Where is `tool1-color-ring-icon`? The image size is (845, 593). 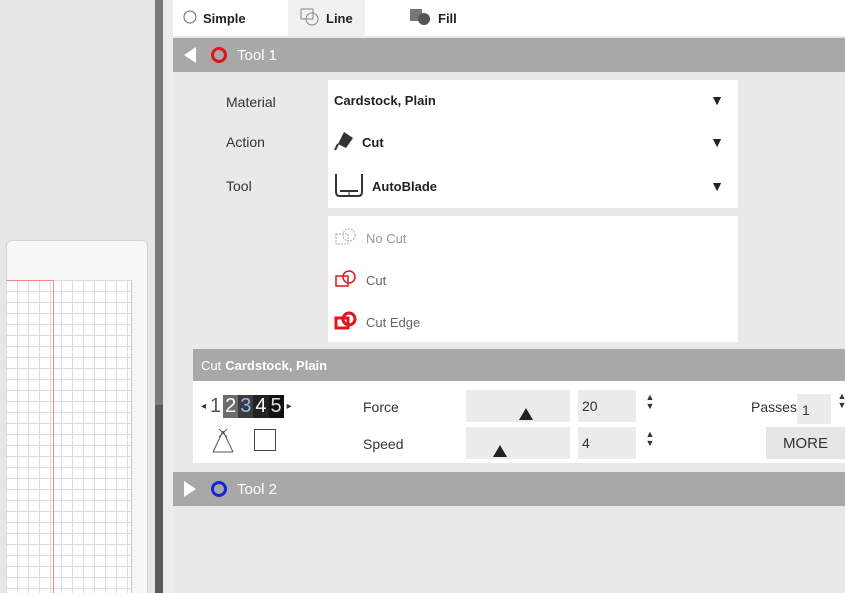
tool1-color-ring-icon is located at coordinates (219, 55).